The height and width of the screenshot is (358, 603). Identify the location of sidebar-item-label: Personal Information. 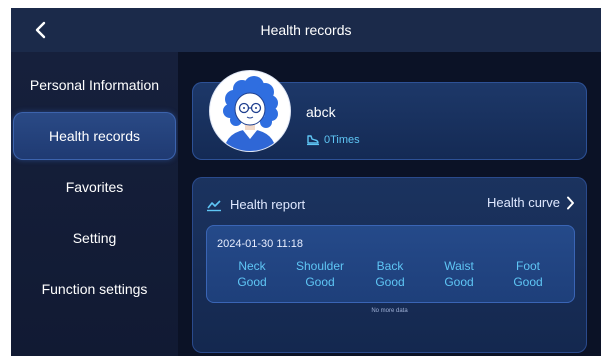
(94, 85).